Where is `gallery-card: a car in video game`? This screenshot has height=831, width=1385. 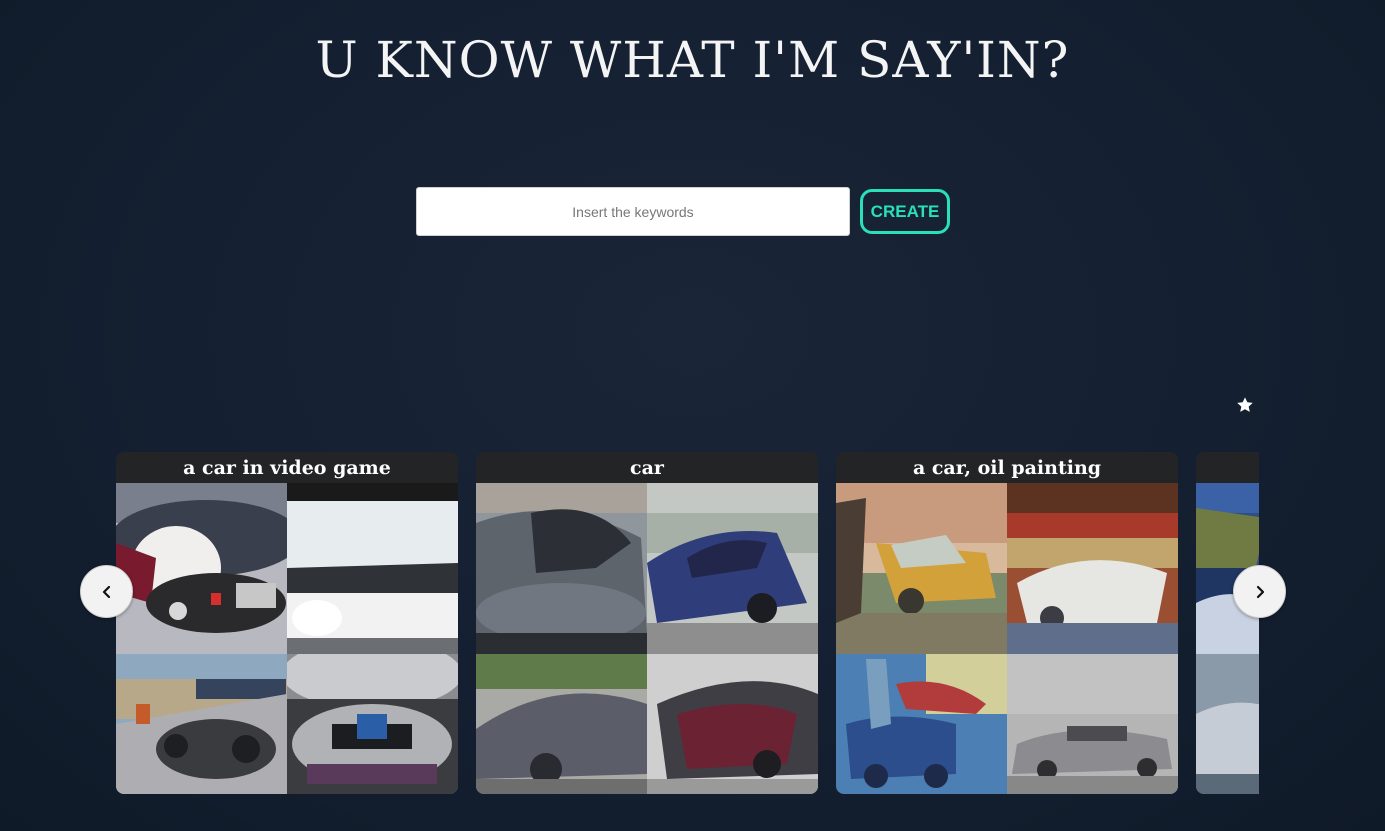
gallery-card: a car in video game is located at coordinates (287, 623).